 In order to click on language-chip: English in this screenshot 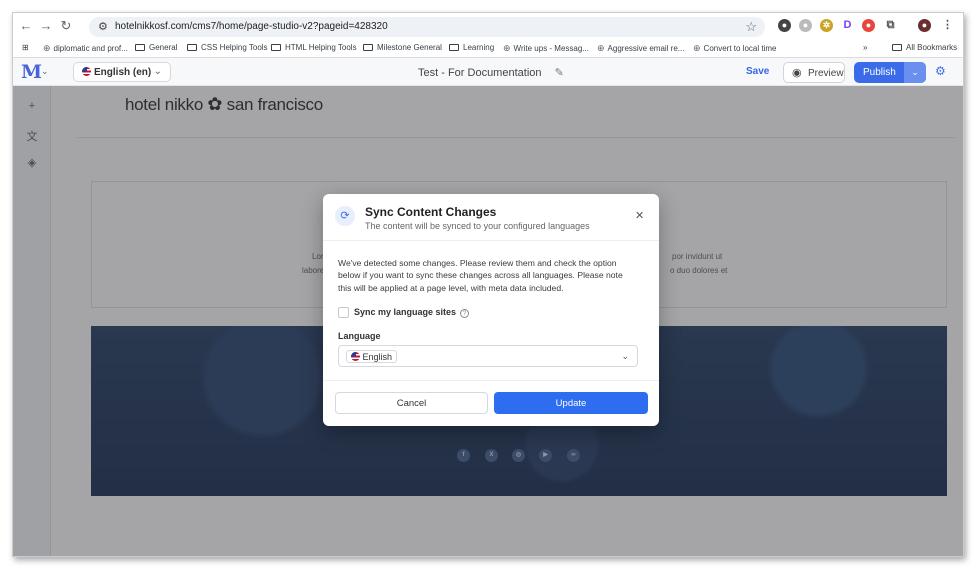, I will do `click(372, 356)`.